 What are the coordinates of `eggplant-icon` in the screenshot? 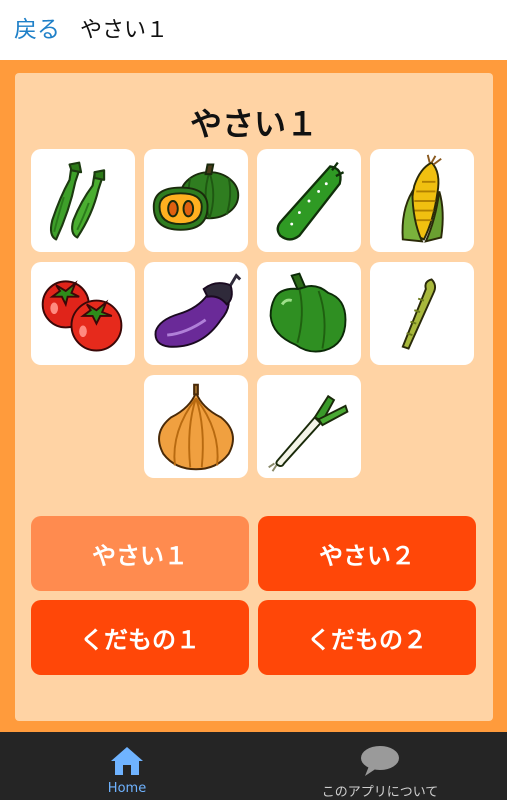 It's located at (198, 310).